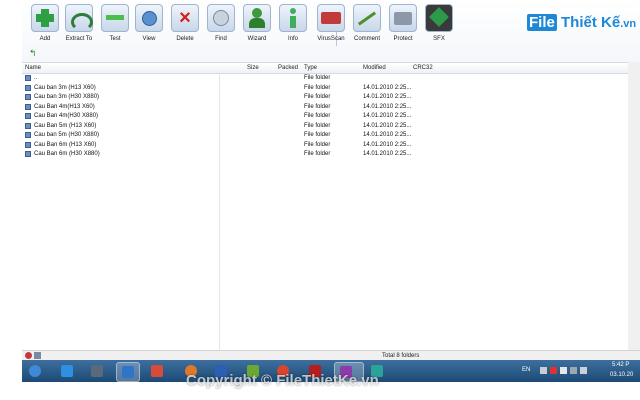  Describe the element at coordinates (543, 370) in the screenshot. I see `tray-arrow-icon` at that location.